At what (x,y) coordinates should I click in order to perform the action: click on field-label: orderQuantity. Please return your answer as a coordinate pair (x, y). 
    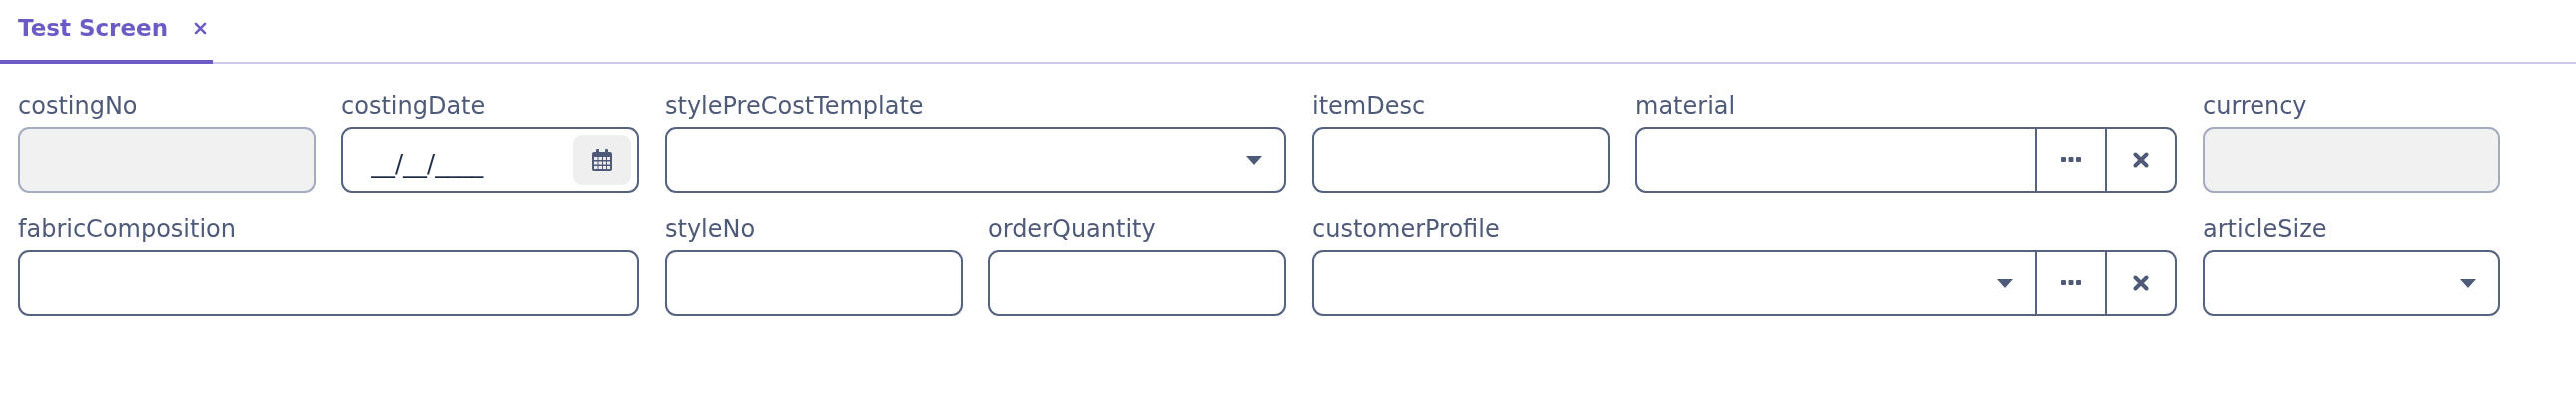
    Looking at the image, I should click on (1073, 229).